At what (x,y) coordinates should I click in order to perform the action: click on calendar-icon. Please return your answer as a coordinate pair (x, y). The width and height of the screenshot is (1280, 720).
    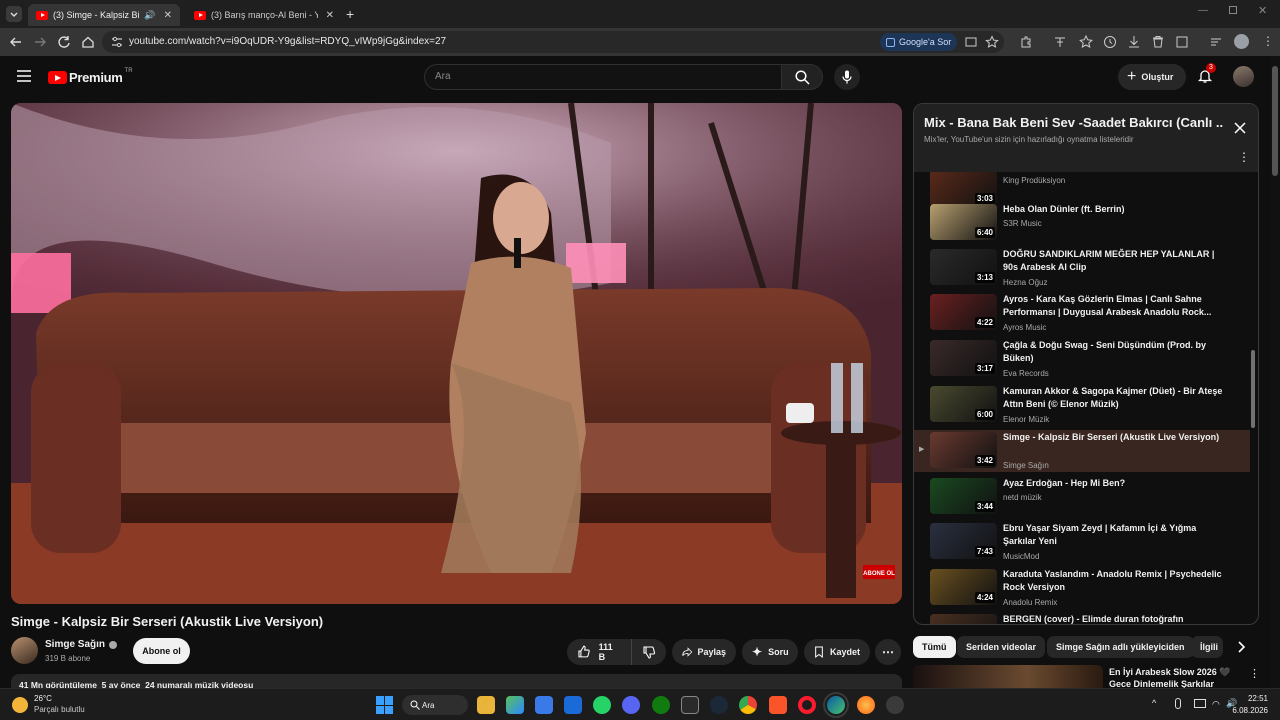
    Looking at the image, I should click on (544, 705).